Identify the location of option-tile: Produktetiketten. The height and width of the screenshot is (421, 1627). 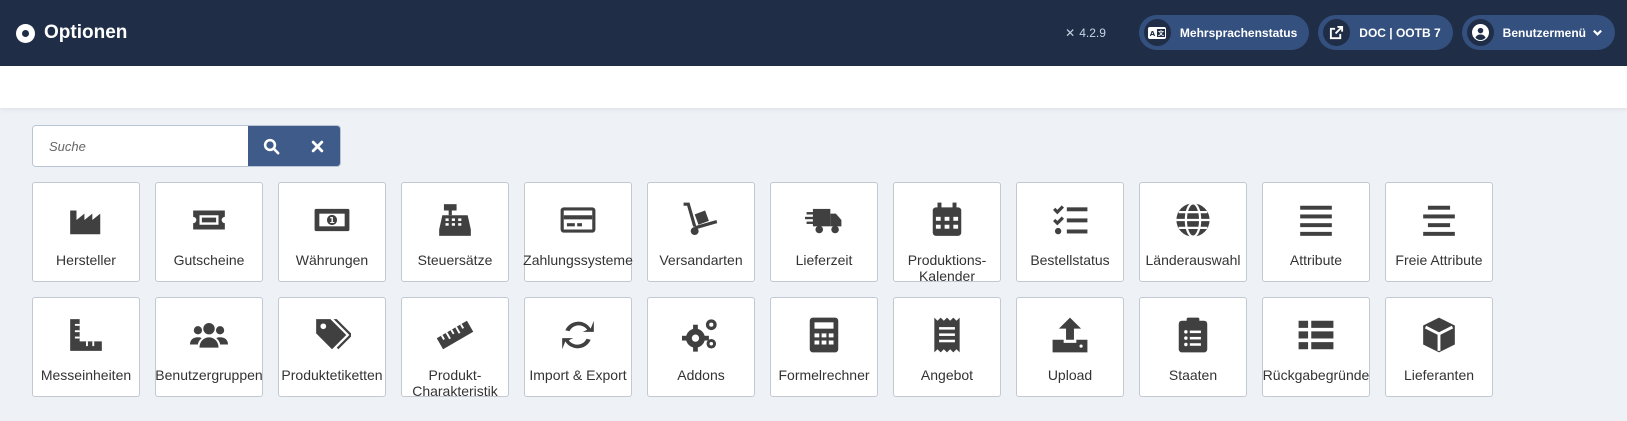
(332, 347).